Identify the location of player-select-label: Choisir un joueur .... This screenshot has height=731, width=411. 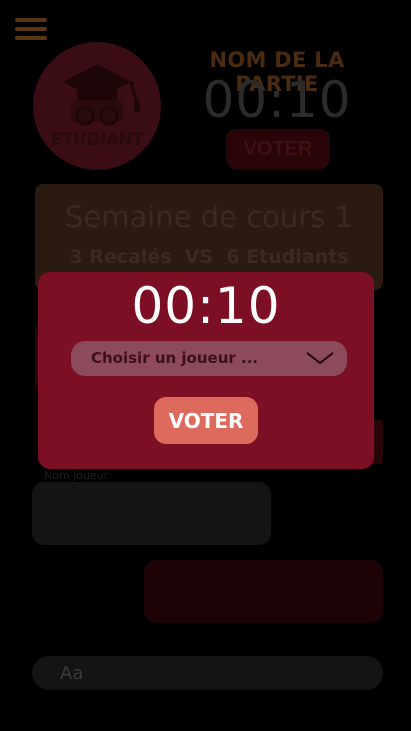
(175, 358).